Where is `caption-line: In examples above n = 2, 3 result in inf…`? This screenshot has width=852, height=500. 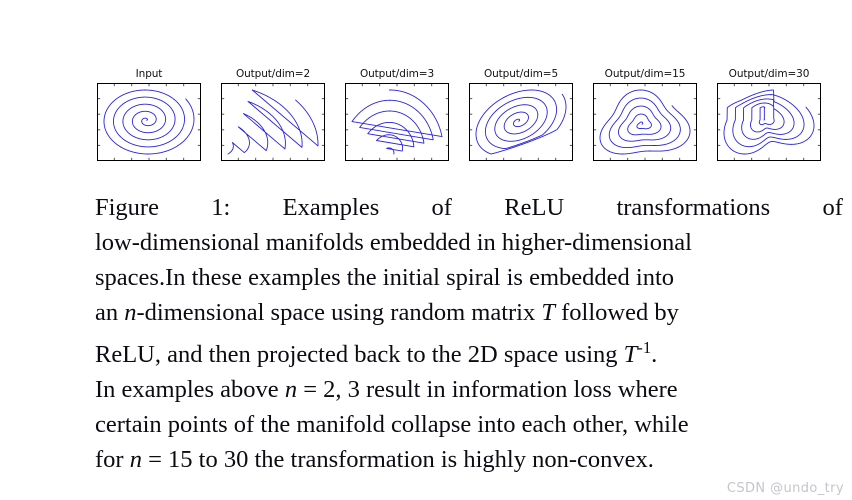 caption-line: In examples above n = 2, 3 result in inf… is located at coordinates (469, 389).